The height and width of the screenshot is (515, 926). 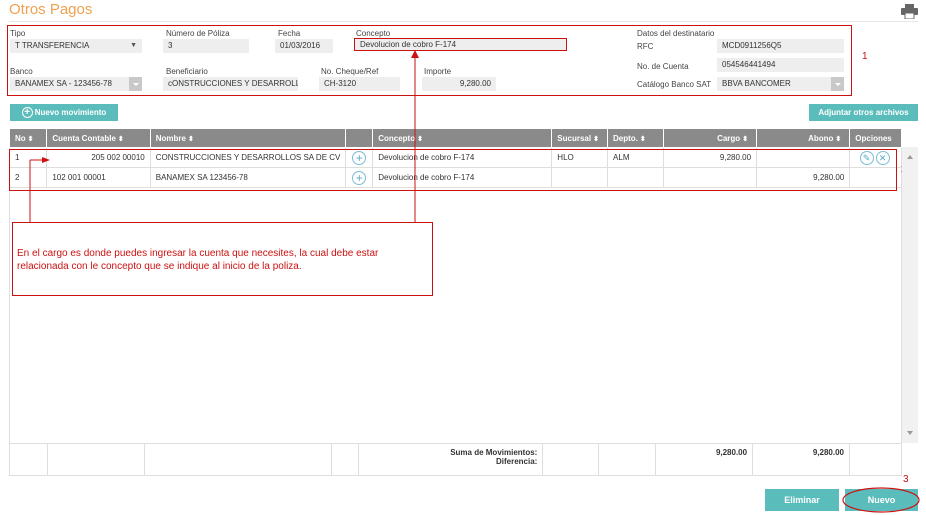 What do you see at coordinates (802, 500) in the screenshot?
I see `eliminar-button: Eliminar` at bounding box center [802, 500].